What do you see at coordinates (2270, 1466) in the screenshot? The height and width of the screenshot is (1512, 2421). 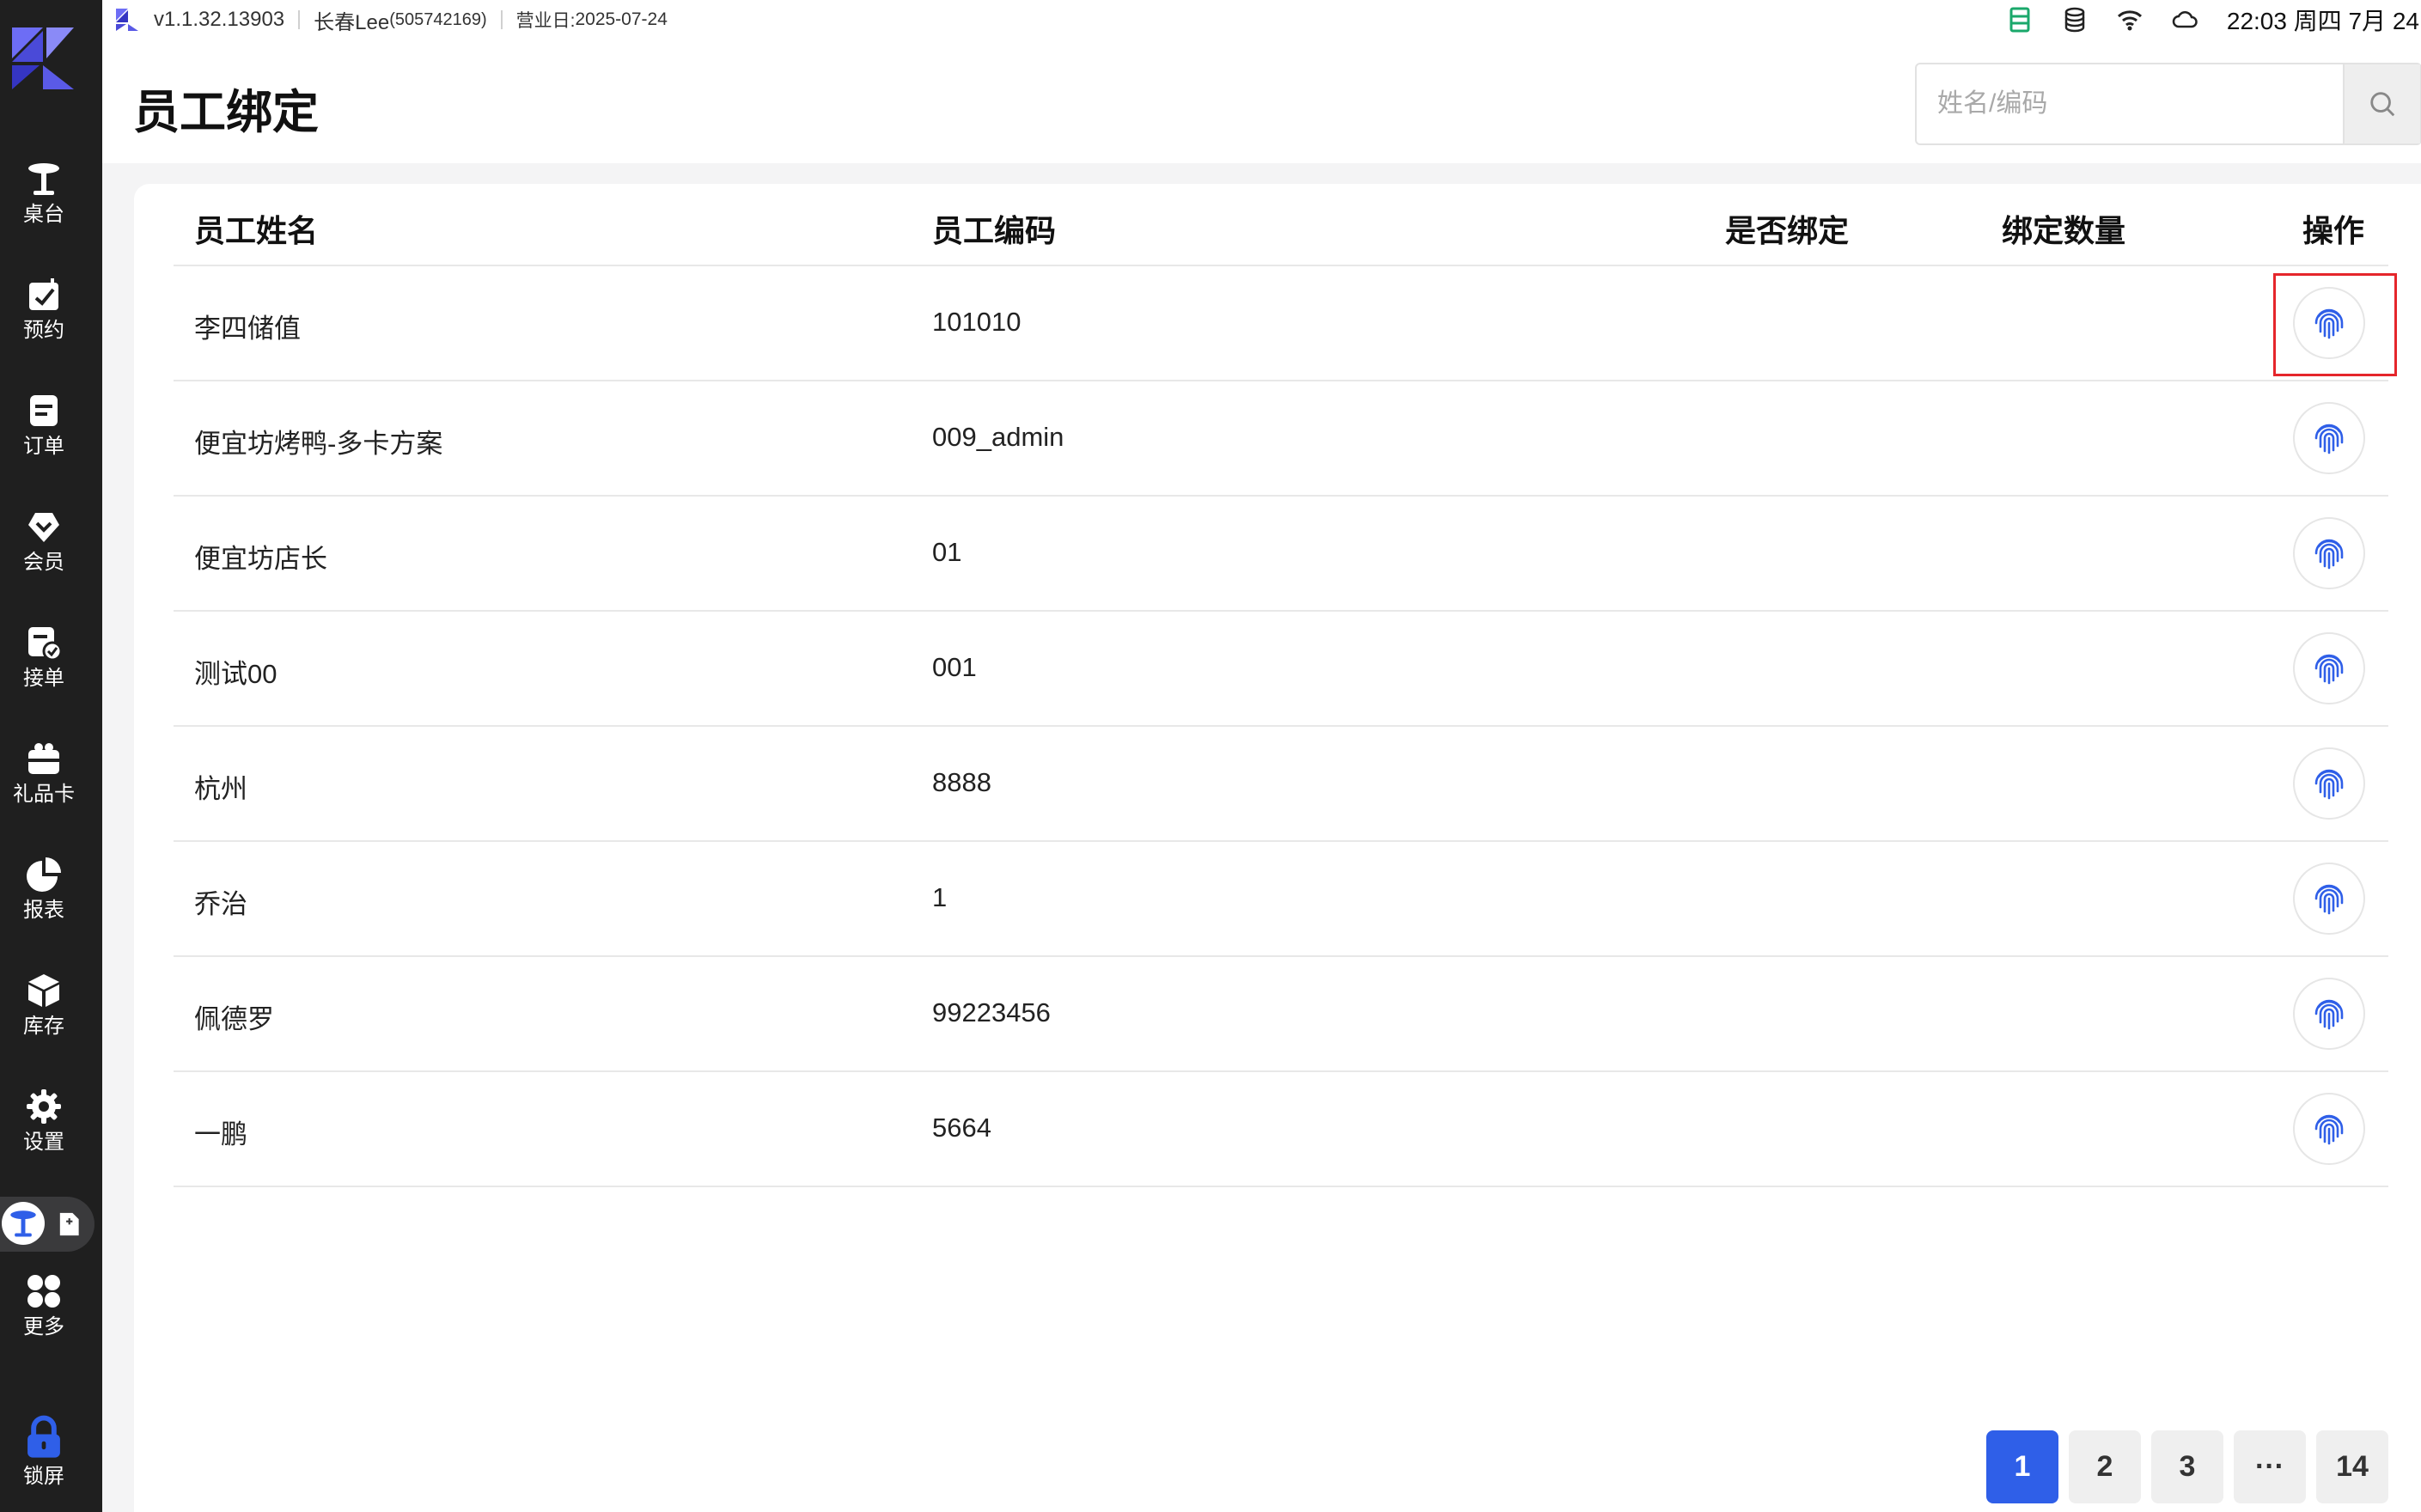 I see `page-ellipsis-button: ···` at bounding box center [2270, 1466].